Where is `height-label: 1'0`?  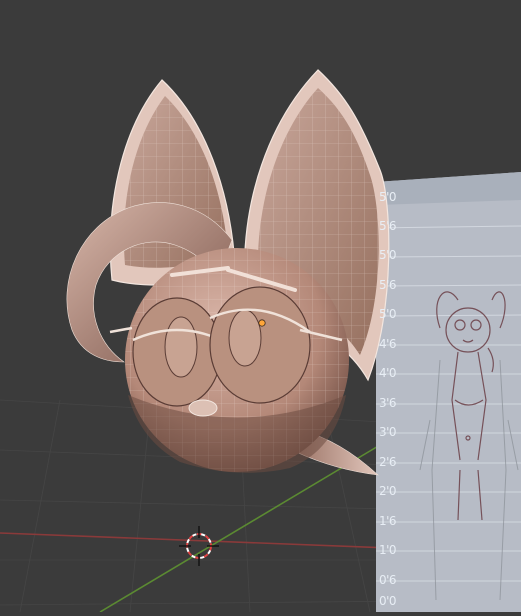
height-label: 1'0 is located at coordinates (388, 550).